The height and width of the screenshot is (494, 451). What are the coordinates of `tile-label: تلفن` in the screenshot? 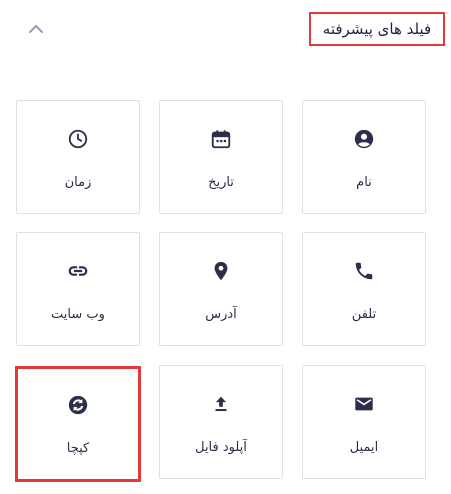 It's located at (364, 314).